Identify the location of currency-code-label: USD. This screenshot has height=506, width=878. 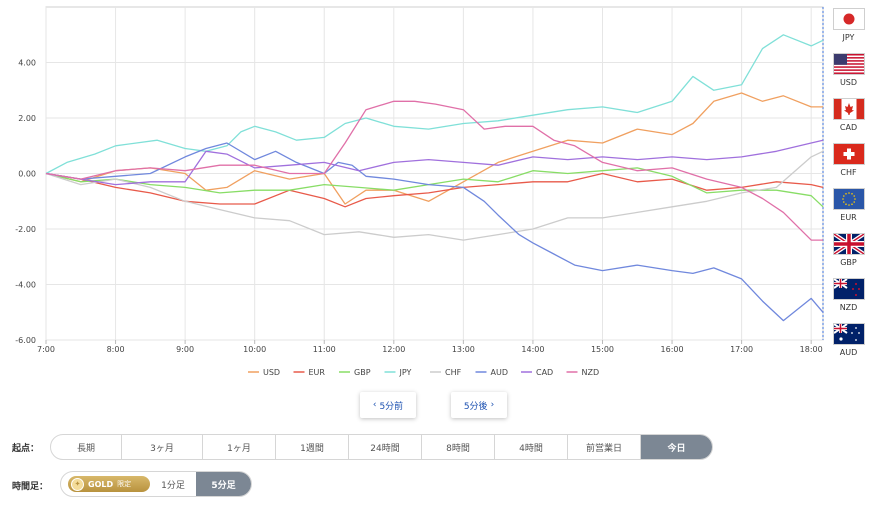
(848, 82).